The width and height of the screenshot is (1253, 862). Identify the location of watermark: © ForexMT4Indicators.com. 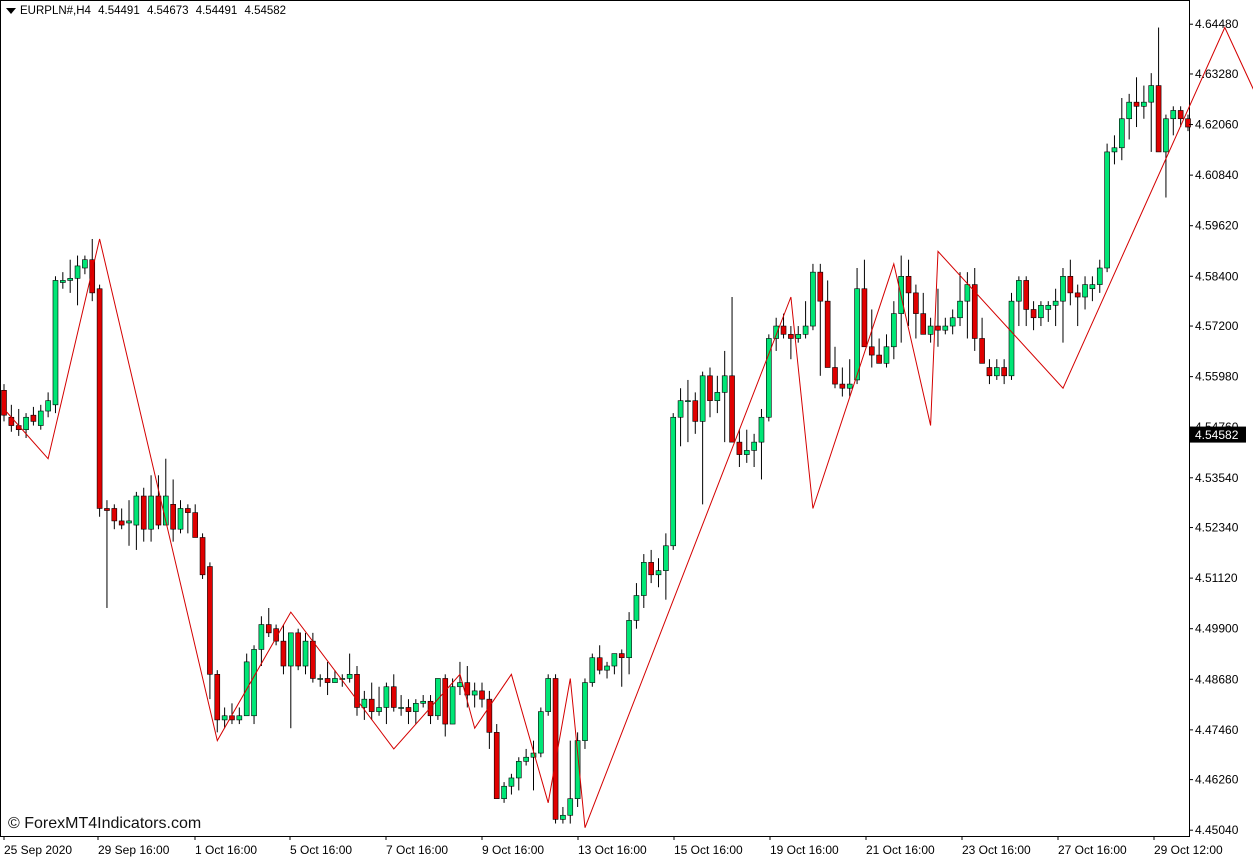
(105, 823).